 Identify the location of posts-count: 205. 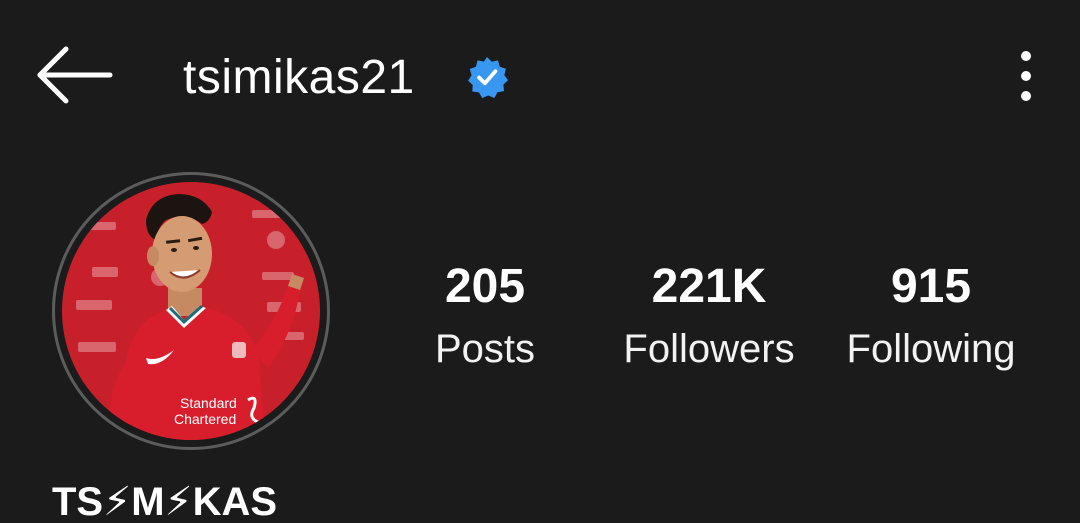
(485, 286).